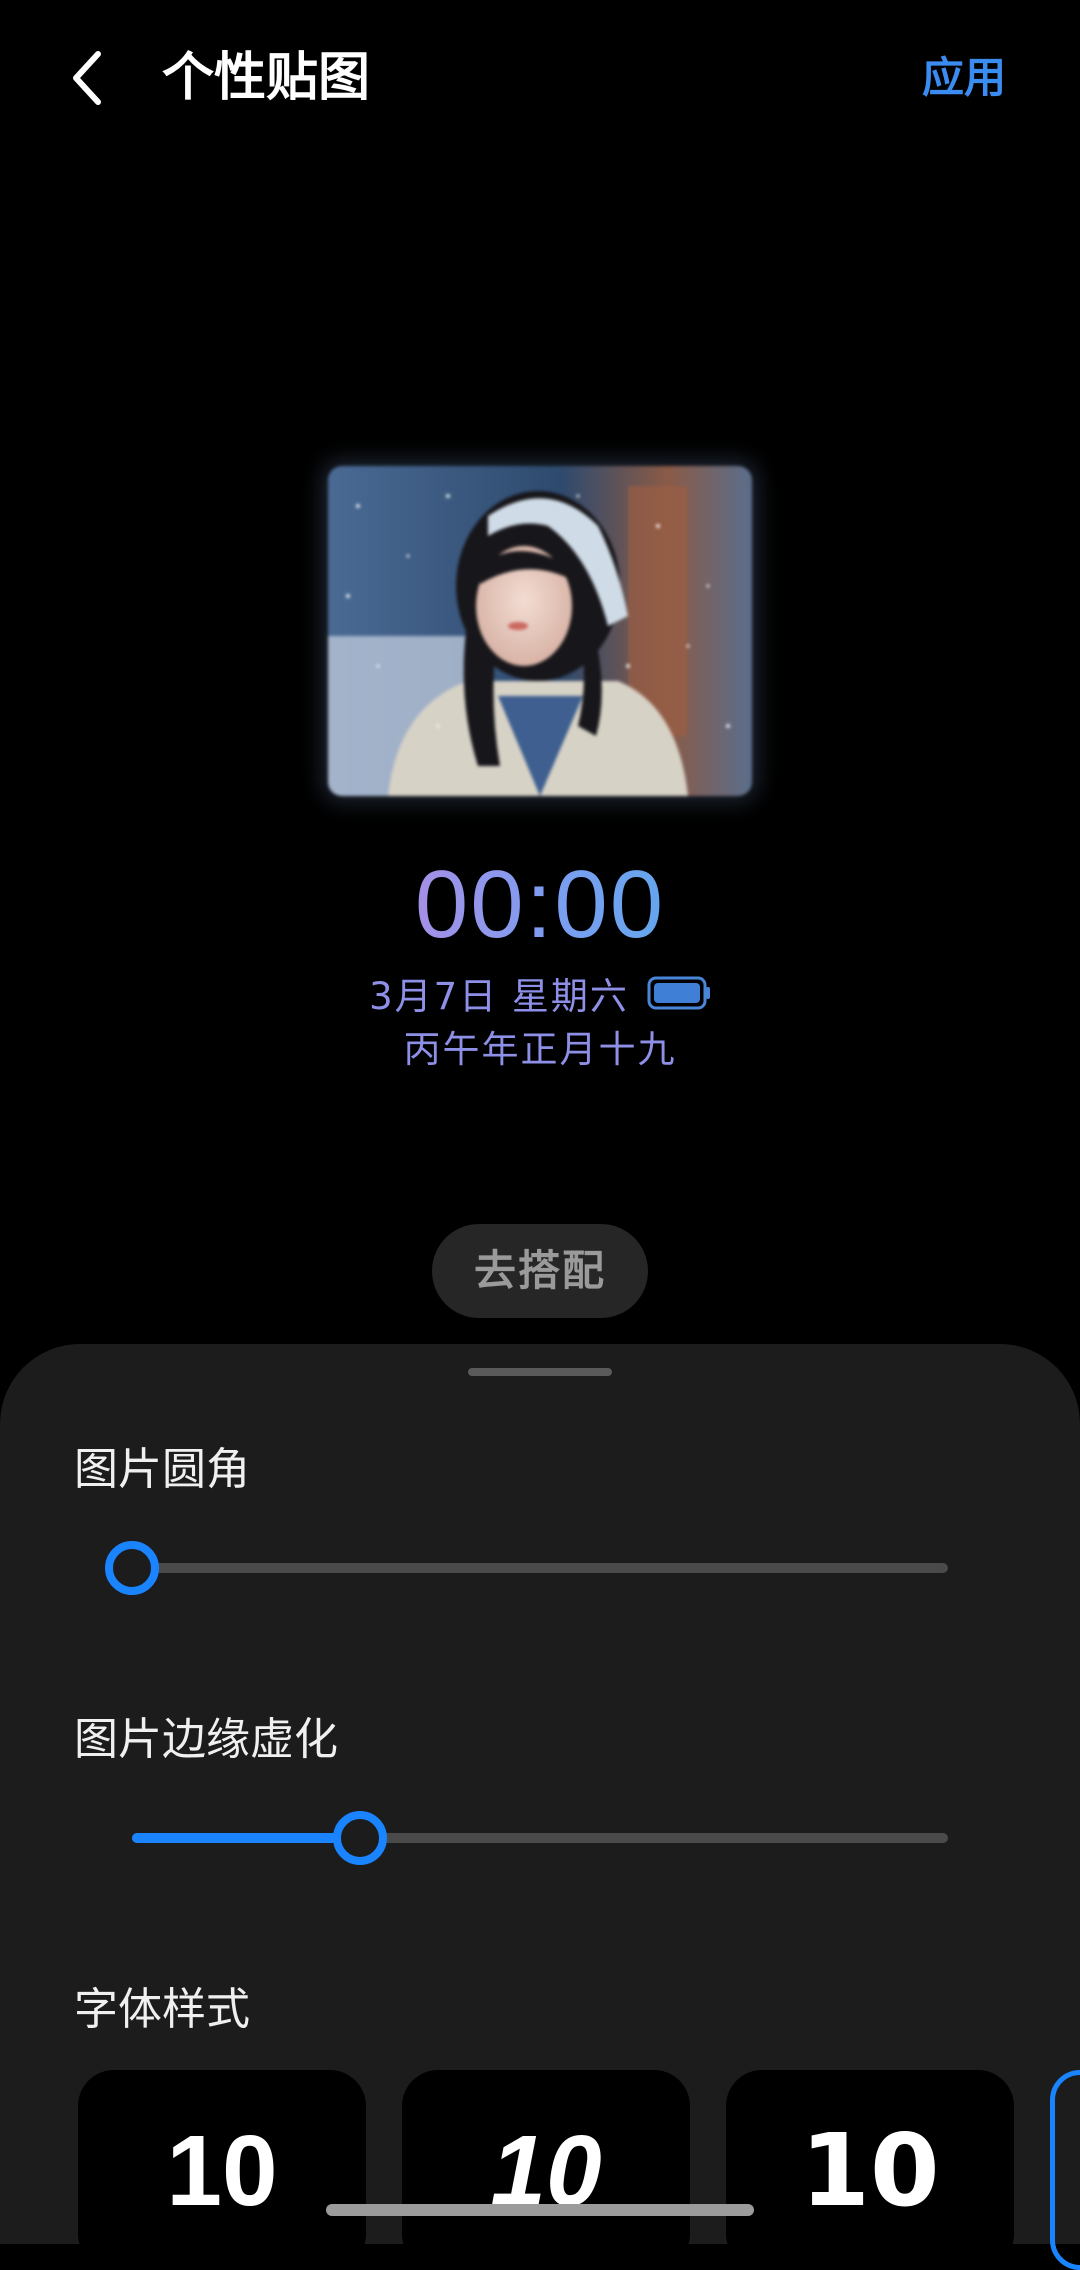 The height and width of the screenshot is (2270, 1080). I want to click on font-option-4-selected, so click(1065, 2170).